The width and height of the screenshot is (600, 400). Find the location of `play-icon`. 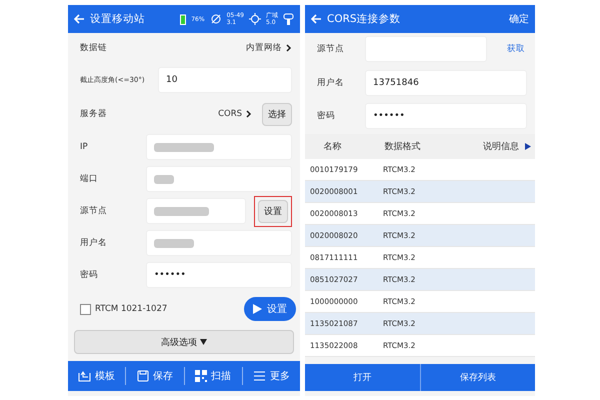

play-icon is located at coordinates (257, 309).